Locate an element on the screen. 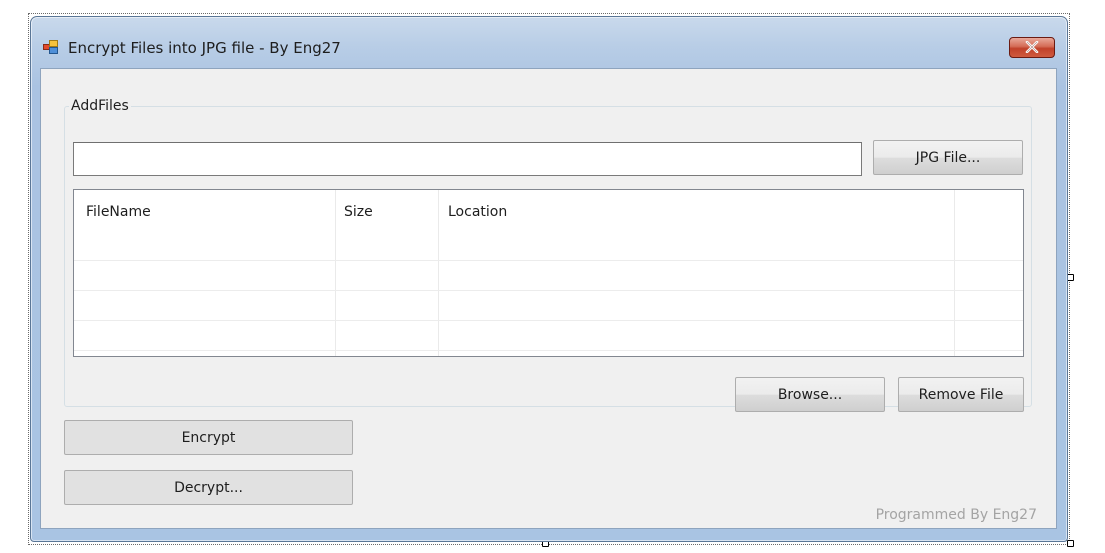  title-bar: Encrypt Files into JPG file - By Eng27 is located at coordinates (549, 42).